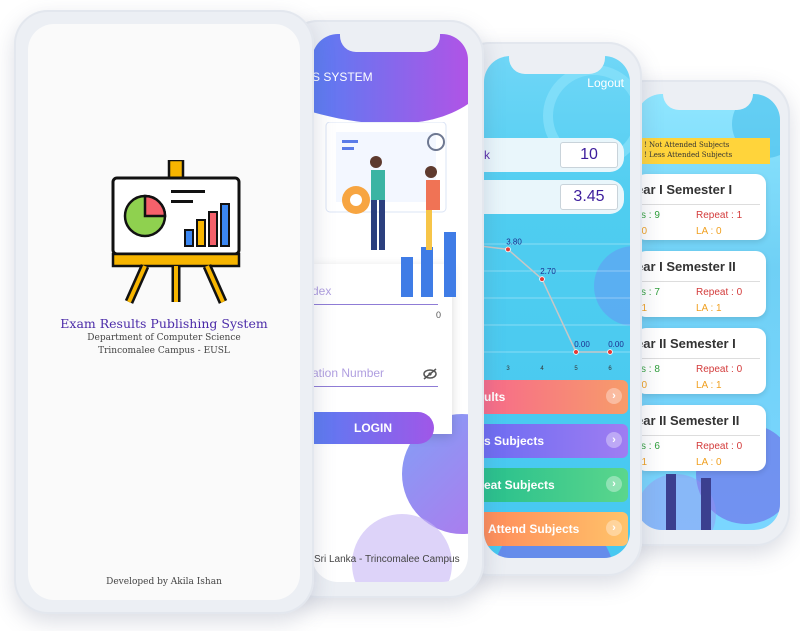 Image resolution: width=800 pixels, height=631 pixels. What do you see at coordinates (348, 373) in the screenshot?
I see `registration-number-placeholder: ation Number` at bounding box center [348, 373].